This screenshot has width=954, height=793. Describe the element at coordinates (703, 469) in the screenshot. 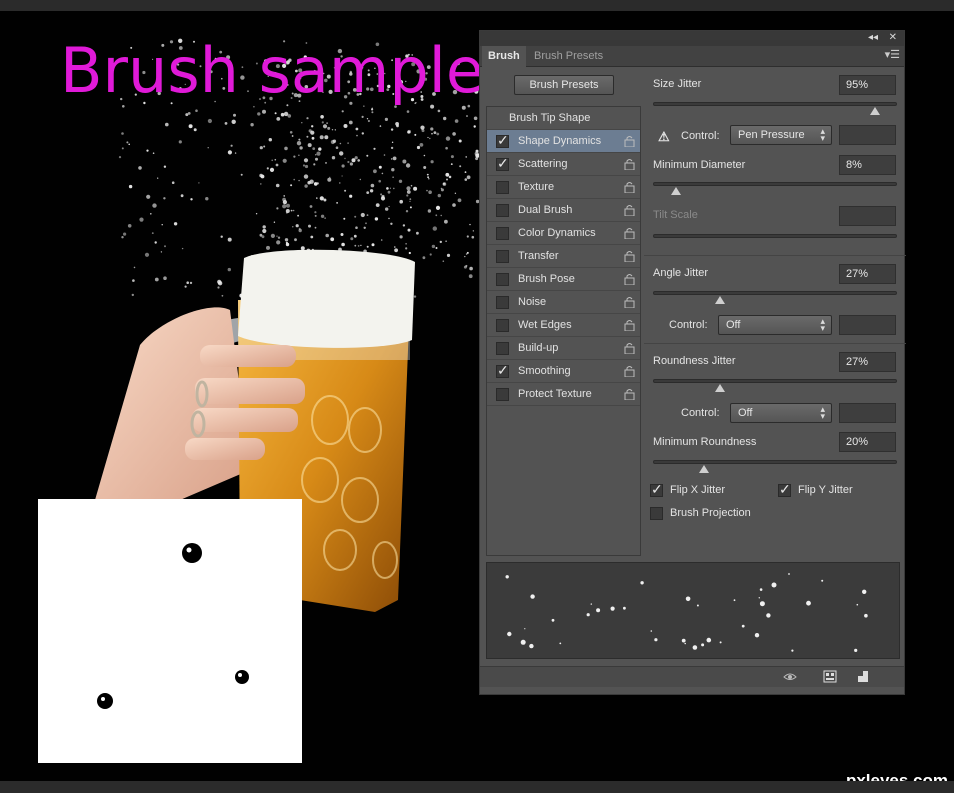

I see `minimum-roundness-slider-handle` at that location.